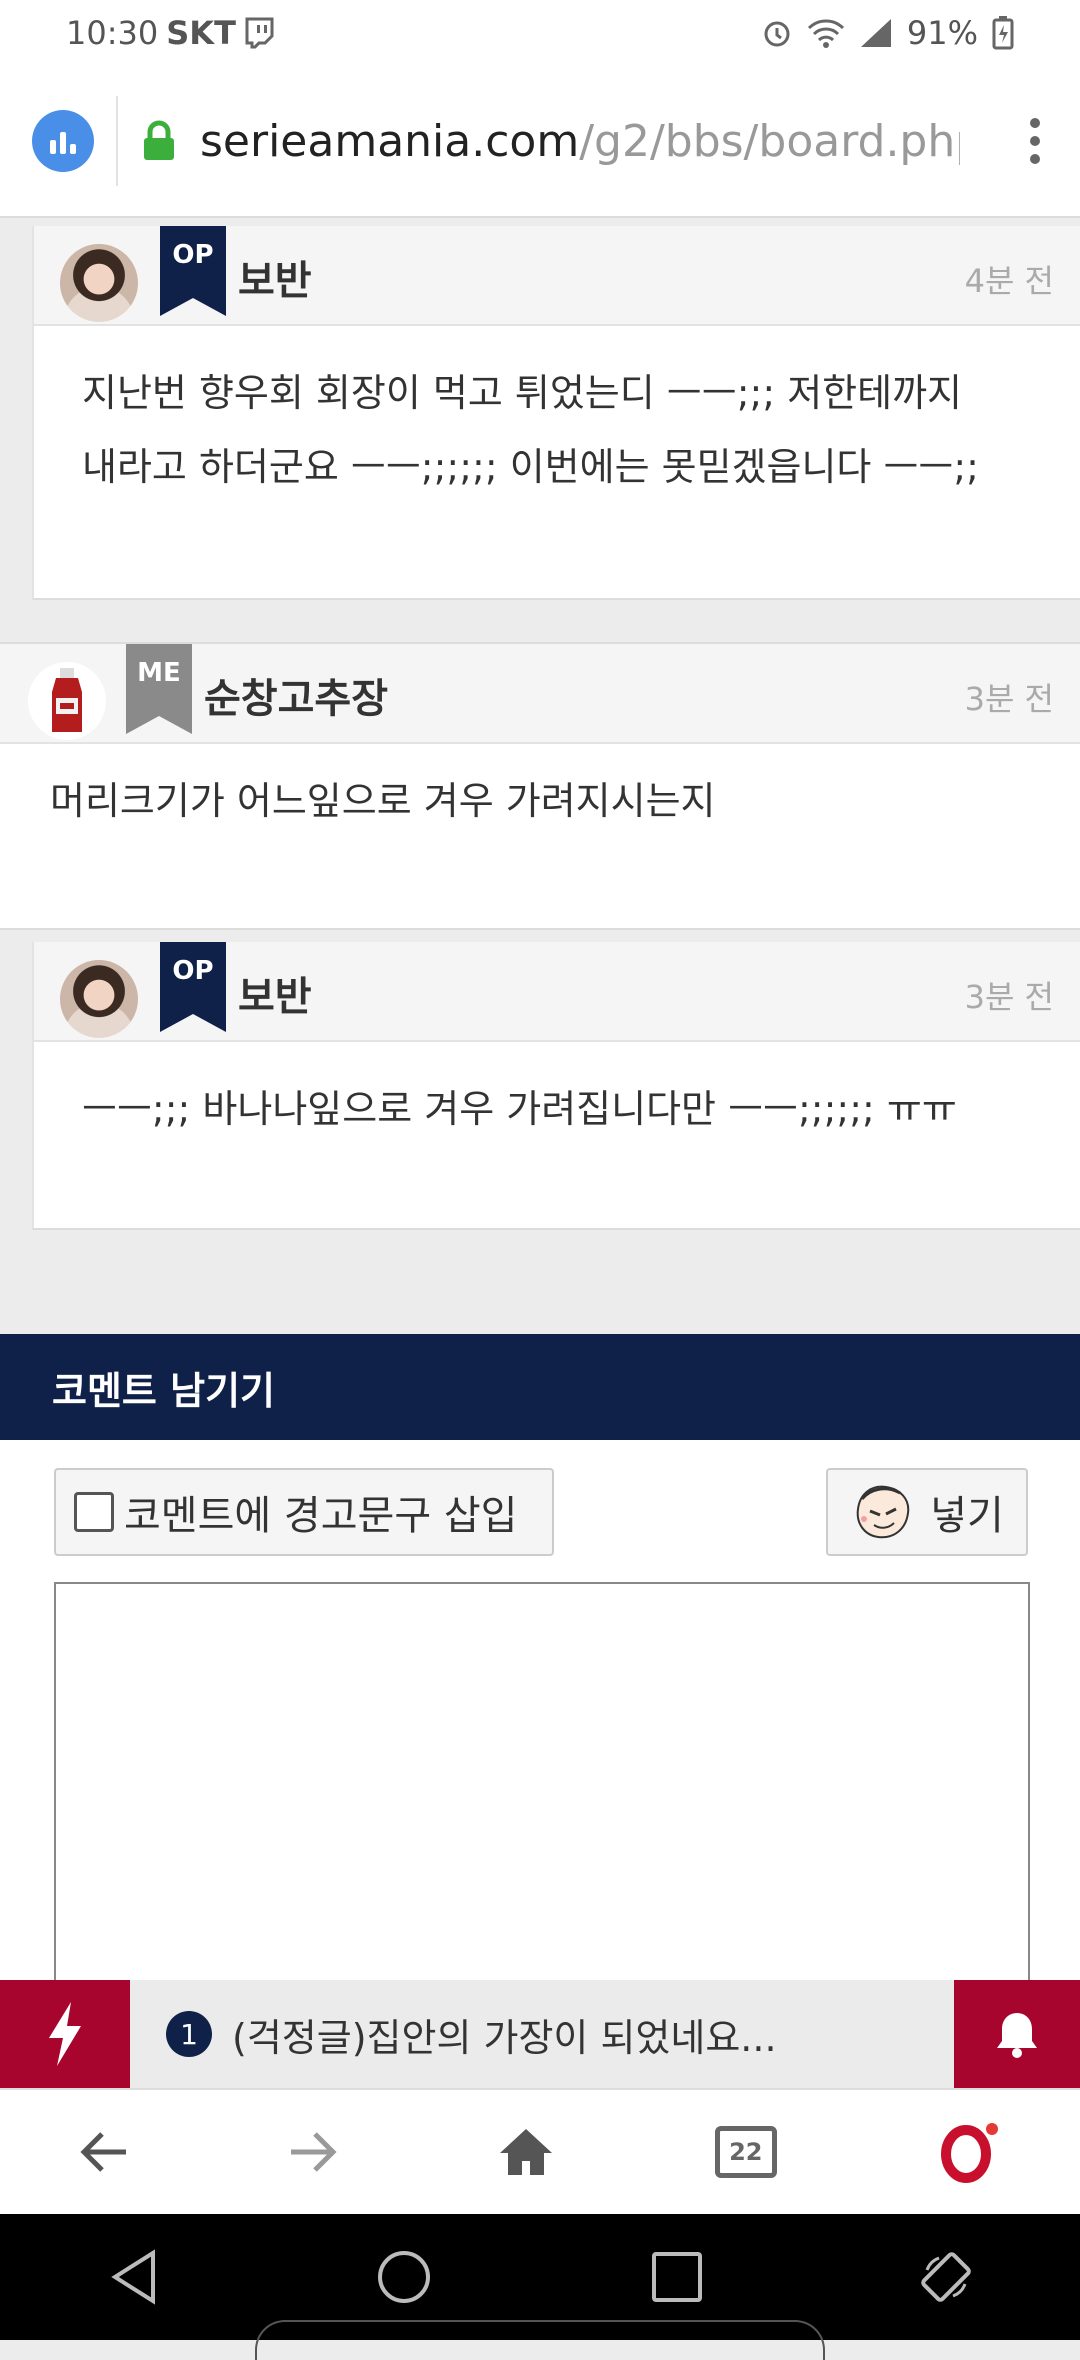  What do you see at coordinates (522, 393) in the screenshot?
I see `comment-line: 지난번 향우회 회장이 먹고 튀었는디 ㅡㅡ;;; 저한테까지` at bounding box center [522, 393].